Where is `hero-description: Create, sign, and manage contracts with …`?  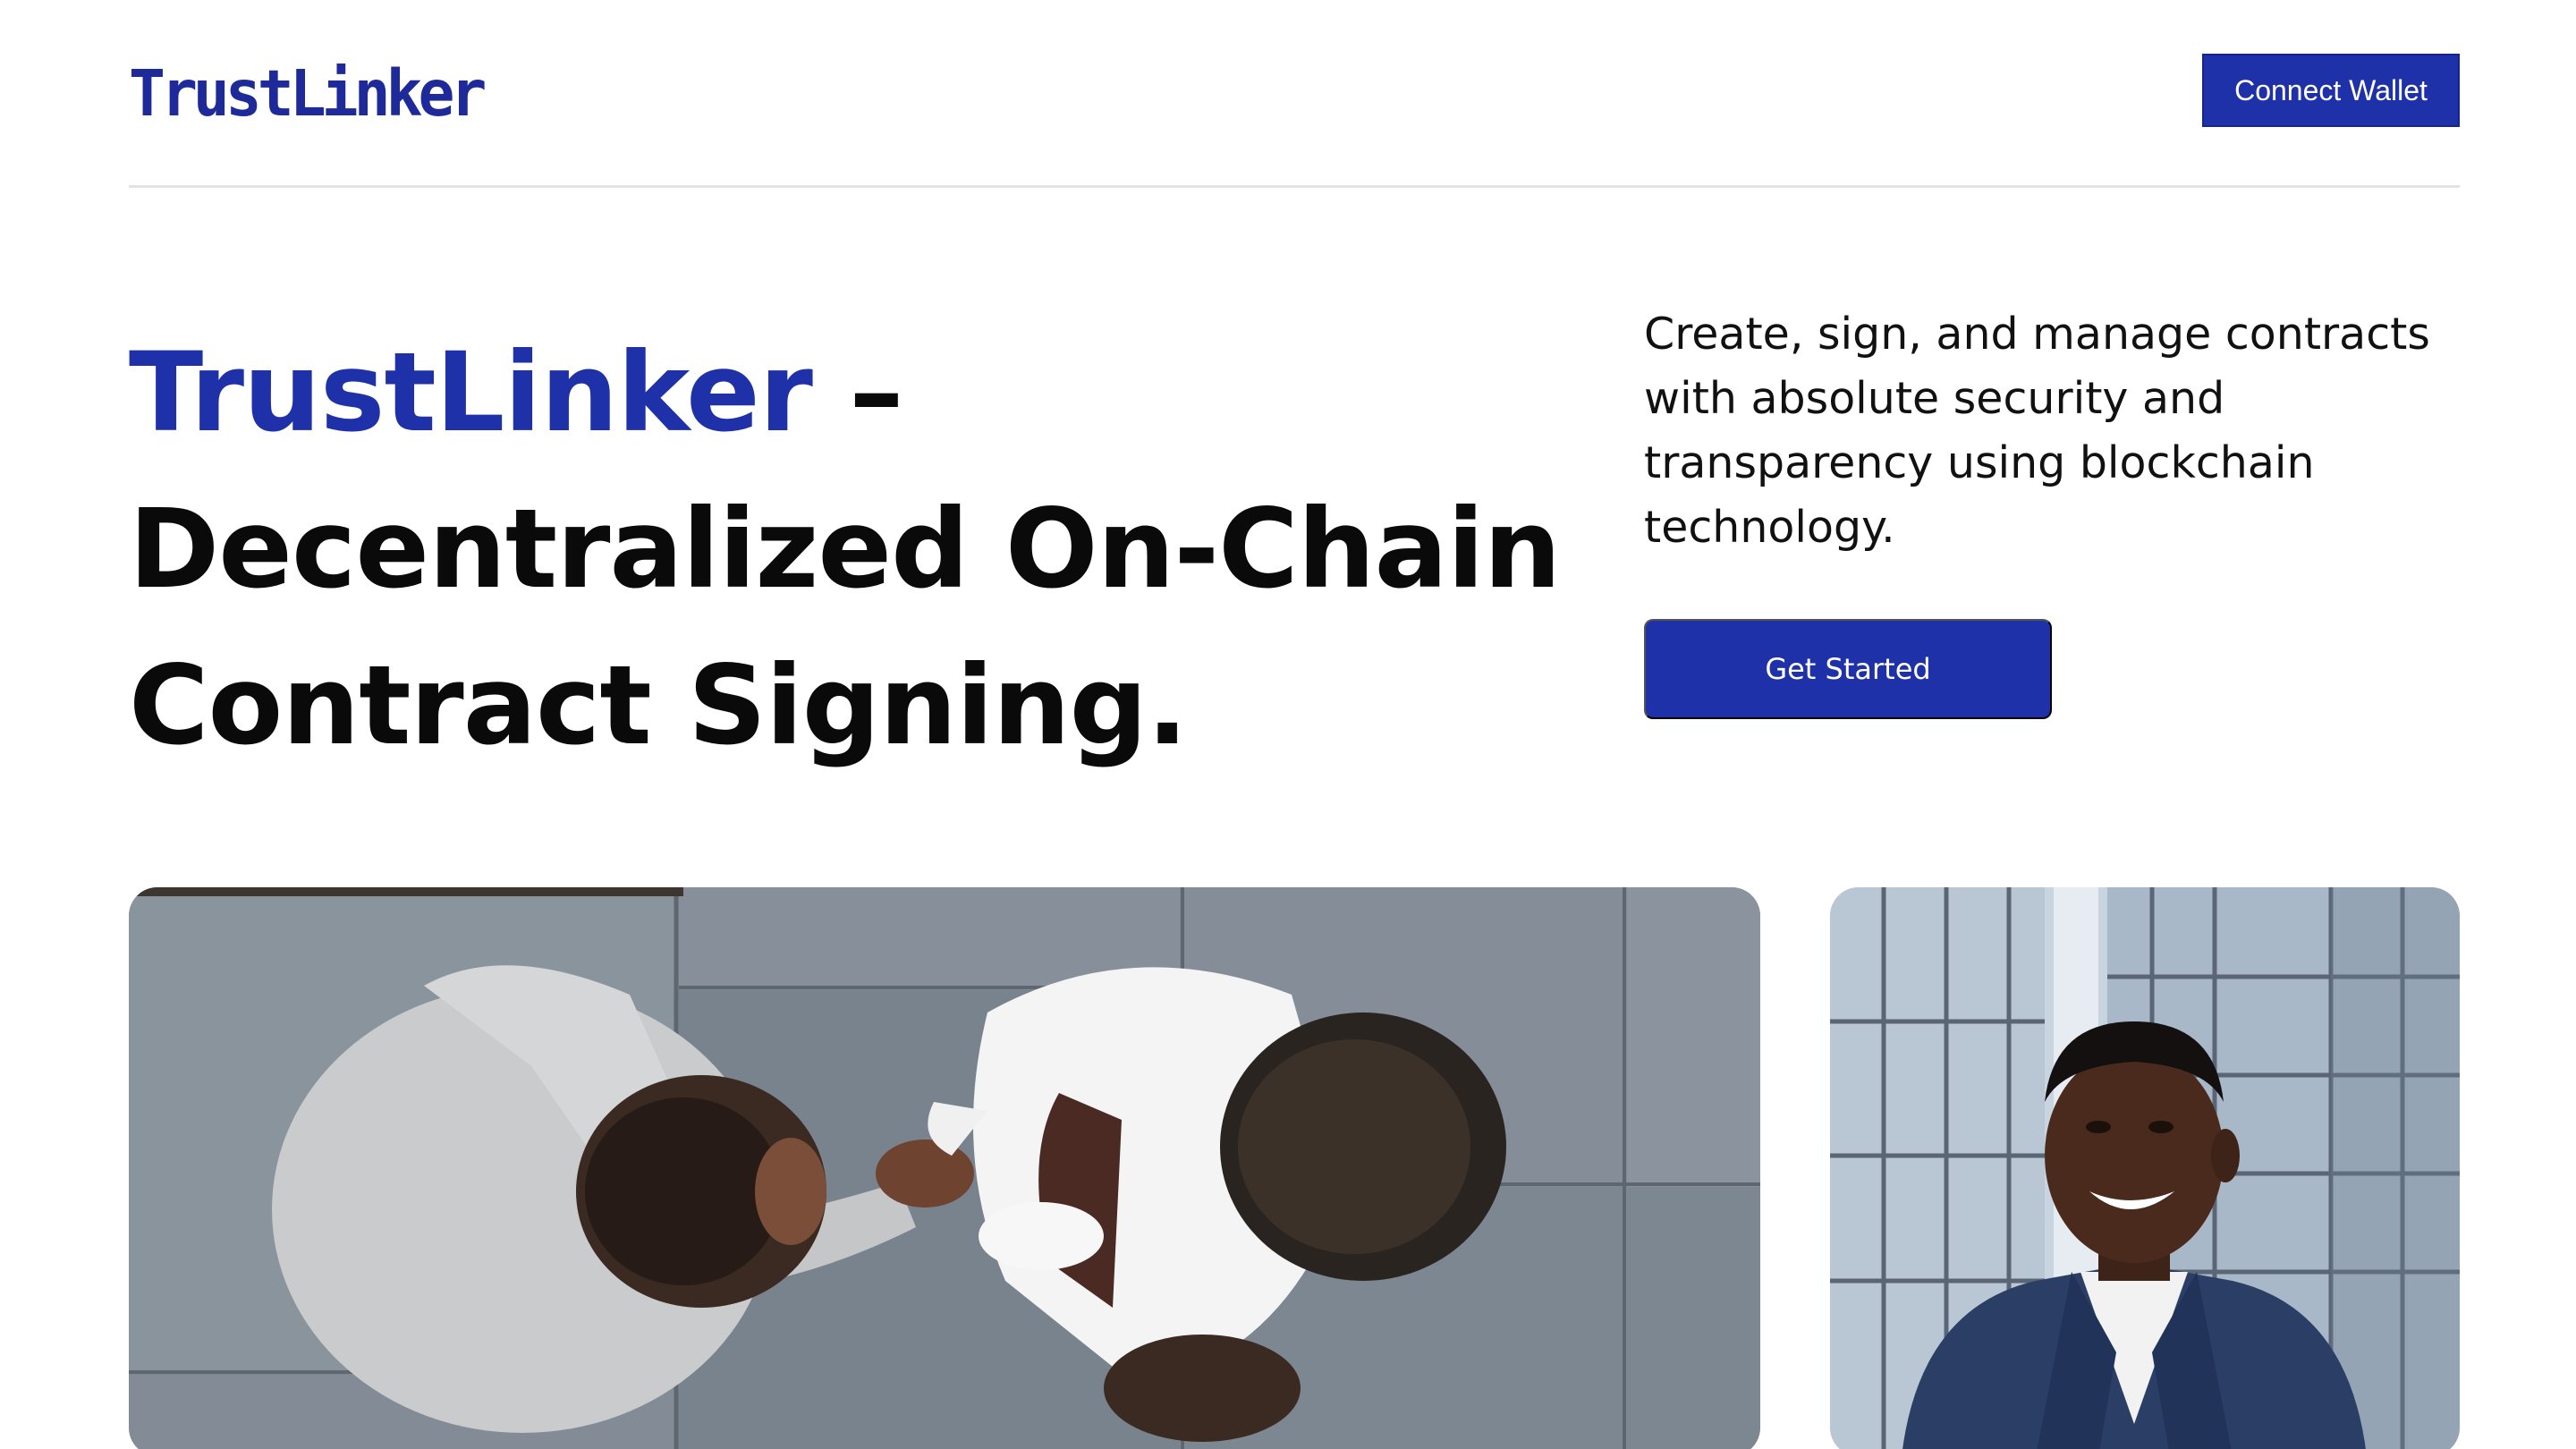 hero-description: Create, sign, and manage contracts with … is located at coordinates (2037, 431).